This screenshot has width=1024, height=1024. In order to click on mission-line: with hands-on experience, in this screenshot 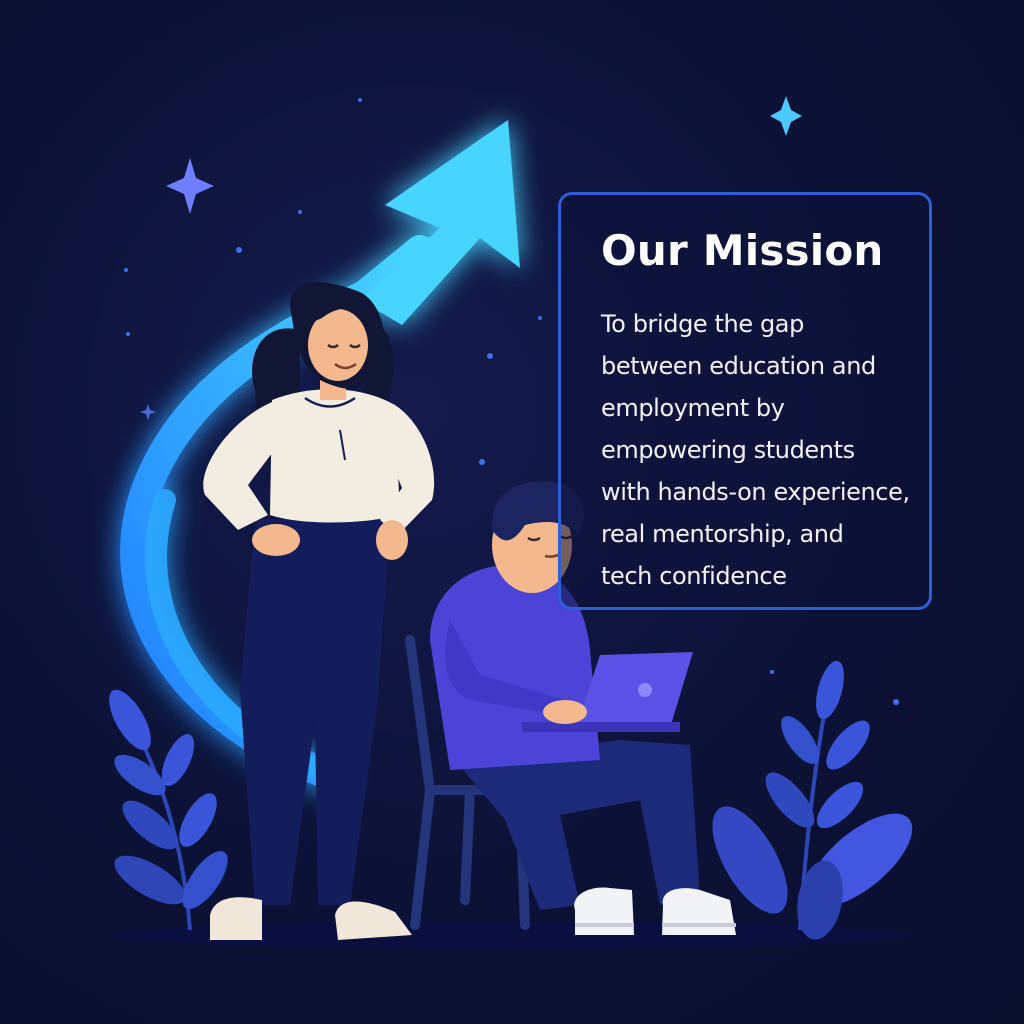, I will do `click(755, 492)`.